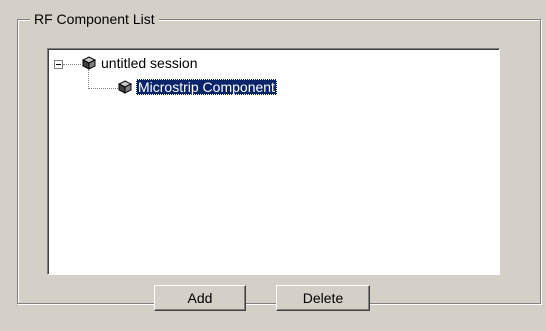 The height and width of the screenshot is (331, 546). I want to click on tree-node-root: untitled session, so click(149, 63).